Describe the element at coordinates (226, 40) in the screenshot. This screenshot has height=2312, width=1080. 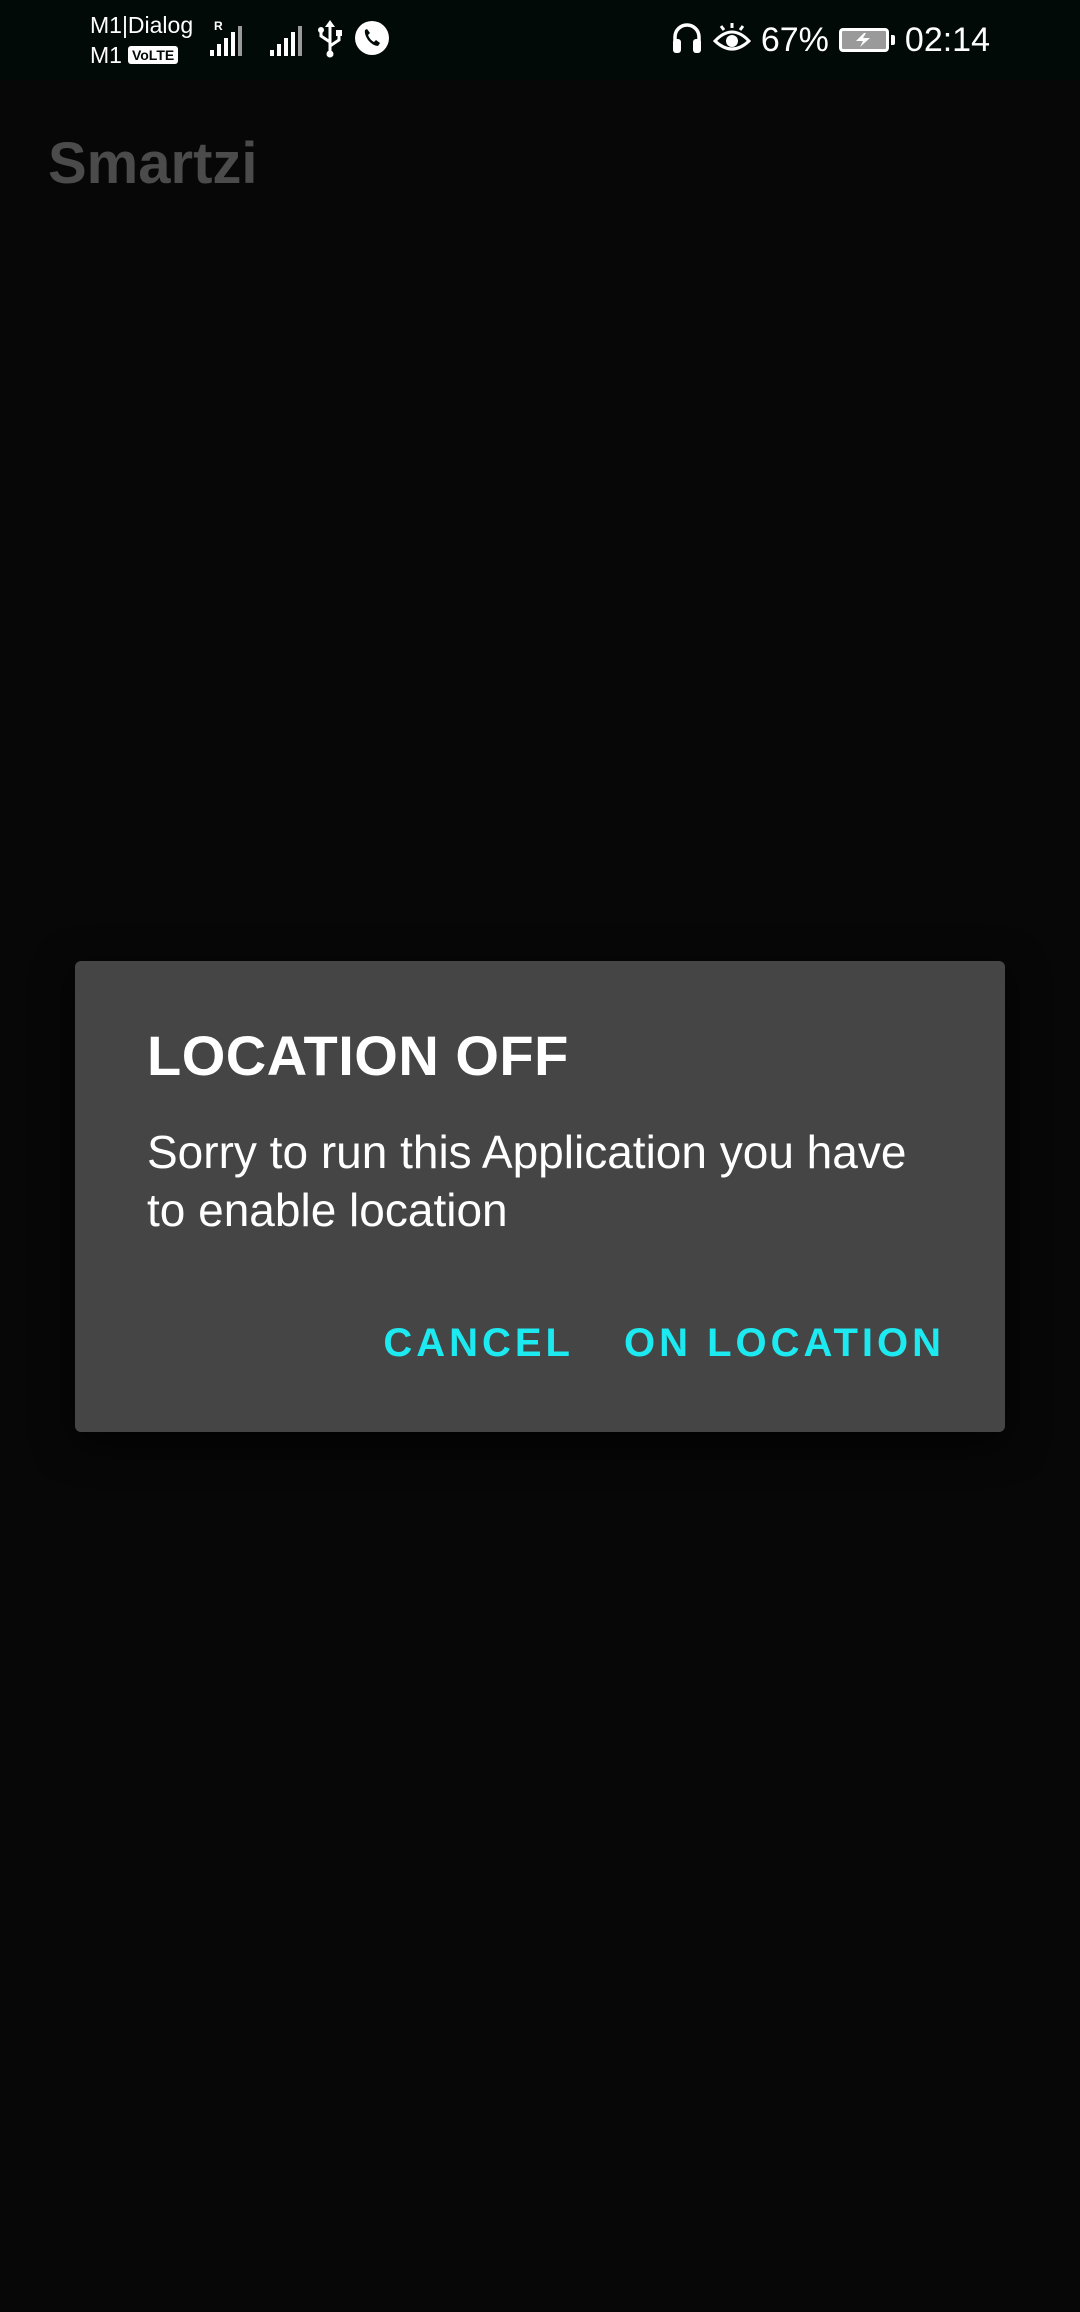
I see `signal-icon: R` at that location.